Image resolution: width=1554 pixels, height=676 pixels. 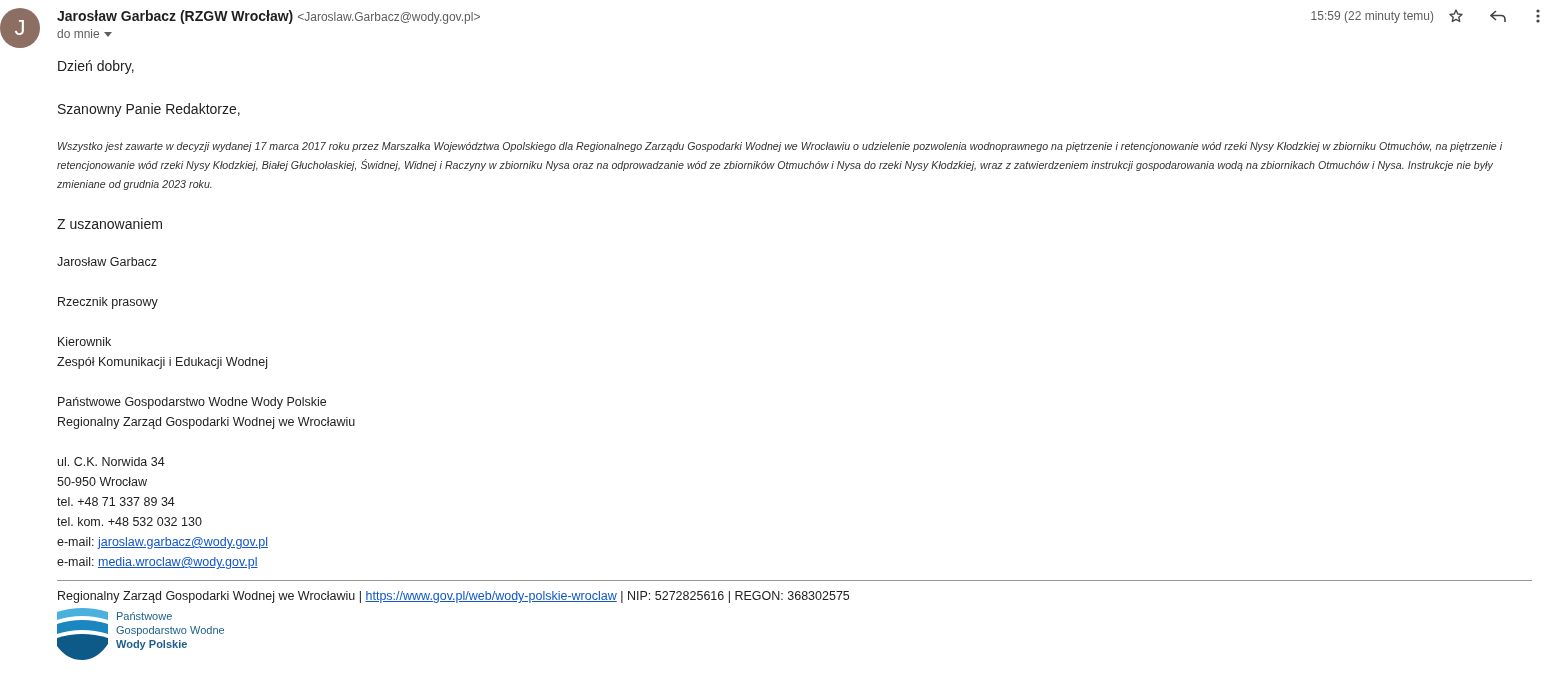 What do you see at coordinates (78, 34) in the screenshot?
I see `recipient-label: do mnie` at bounding box center [78, 34].